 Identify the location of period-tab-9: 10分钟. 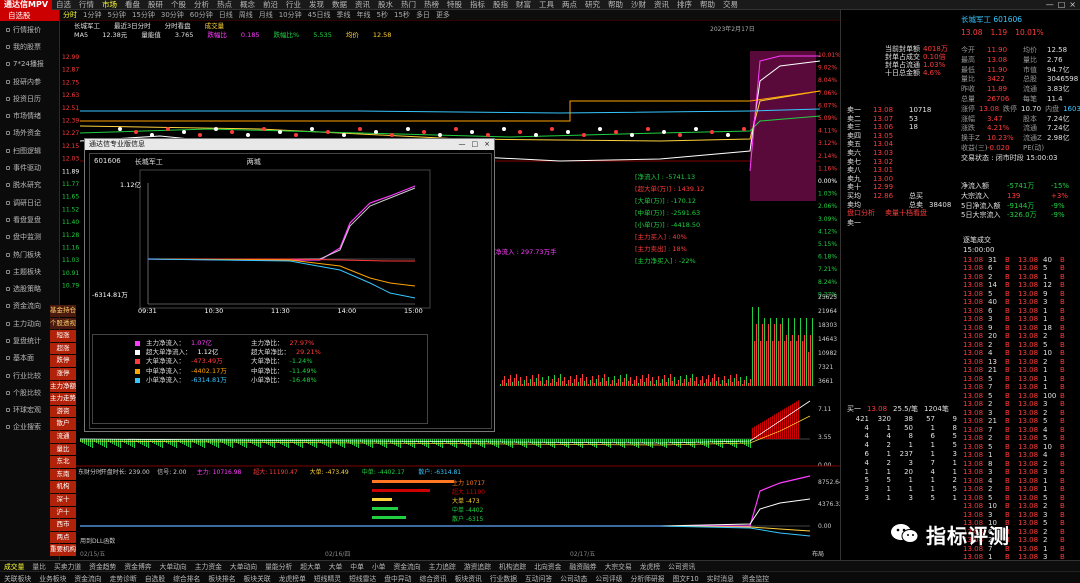
(290, 15).